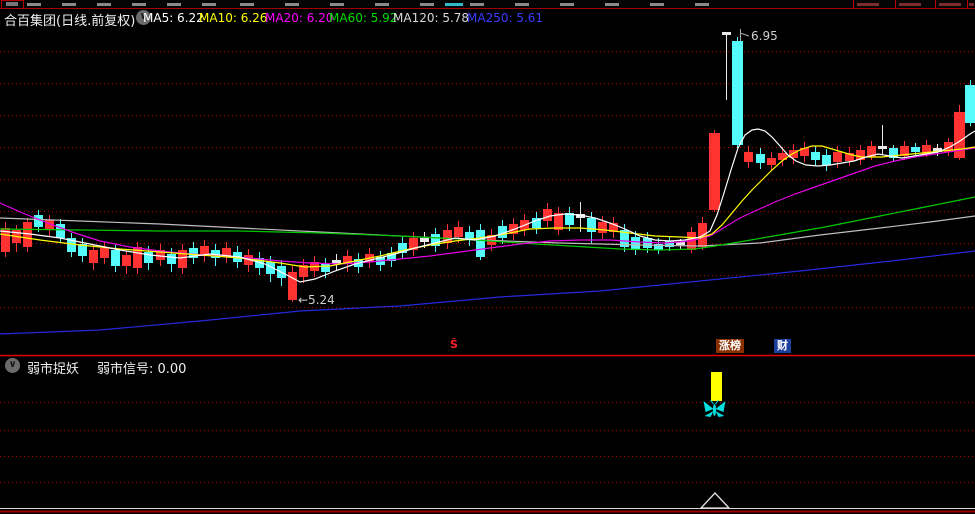 The image size is (975, 514). I want to click on indicator-header: ∨ 弱市捉妖 弱市信号: 0.00, so click(200, 366).